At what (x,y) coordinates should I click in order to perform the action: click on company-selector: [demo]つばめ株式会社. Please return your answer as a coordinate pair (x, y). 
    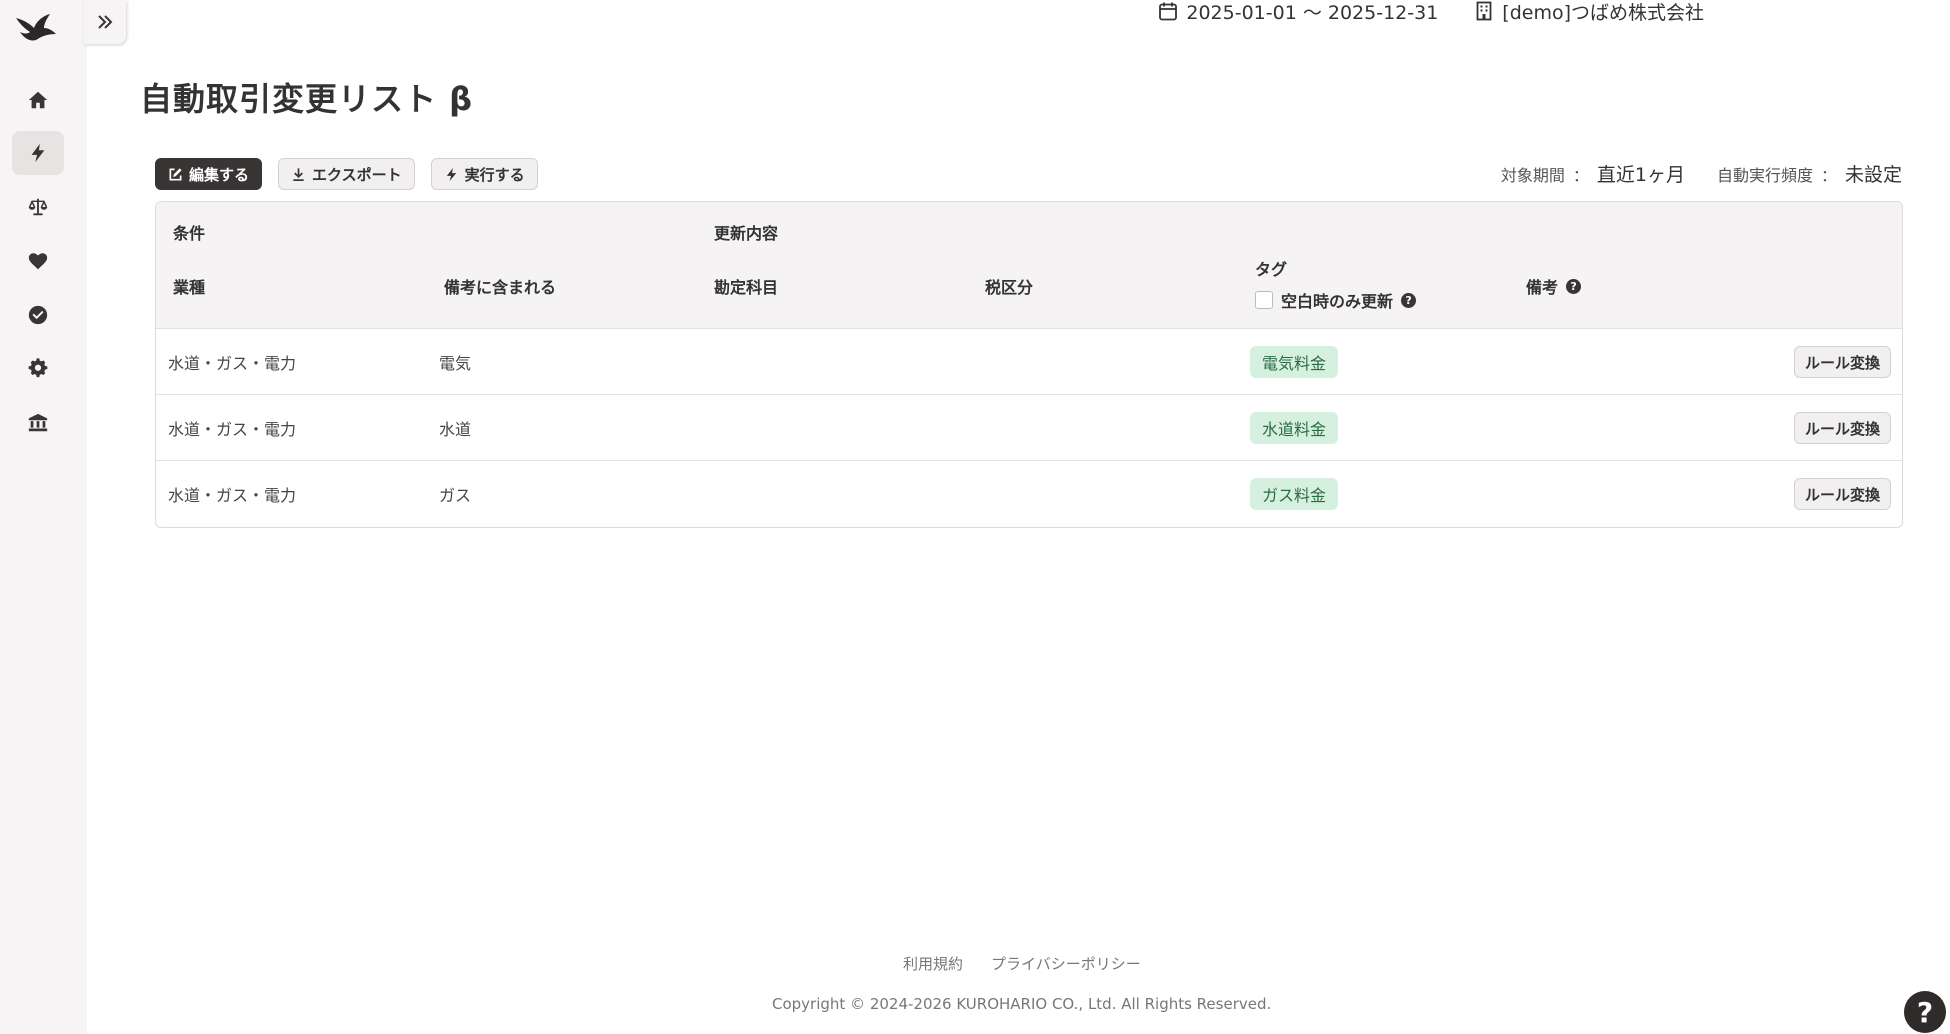
    Looking at the image, I should click on (1589, 12).